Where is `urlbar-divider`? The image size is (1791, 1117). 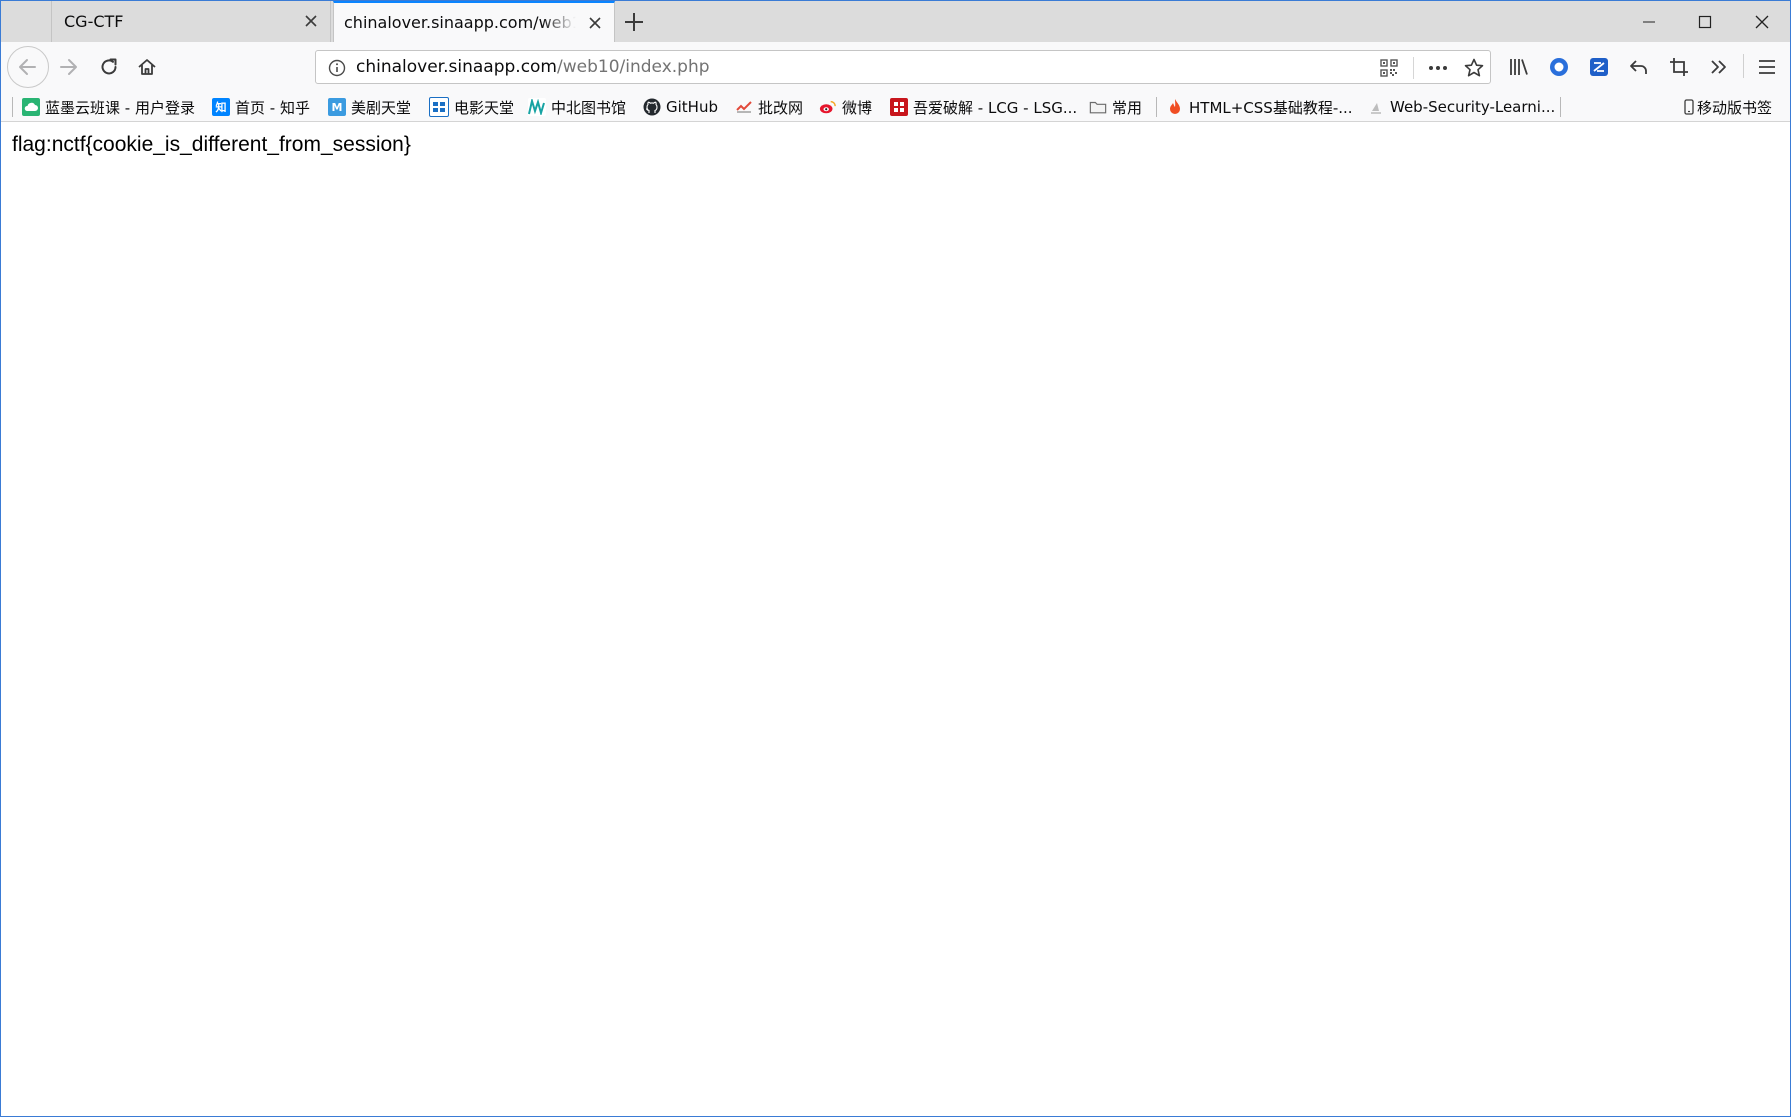 urlbar-divider is located at coordinates (1413, 68).